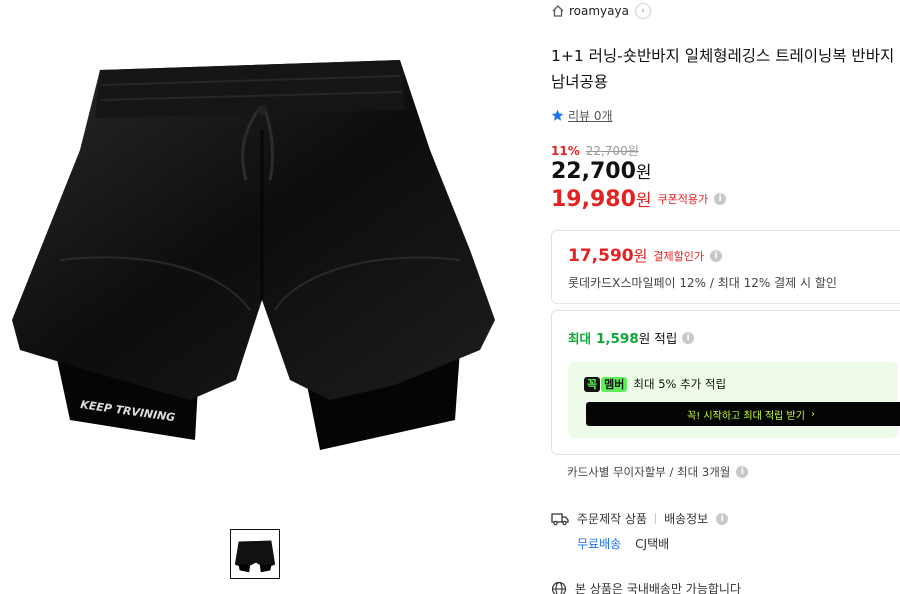  I want to click on product-thumbnail, so click(255, 554).